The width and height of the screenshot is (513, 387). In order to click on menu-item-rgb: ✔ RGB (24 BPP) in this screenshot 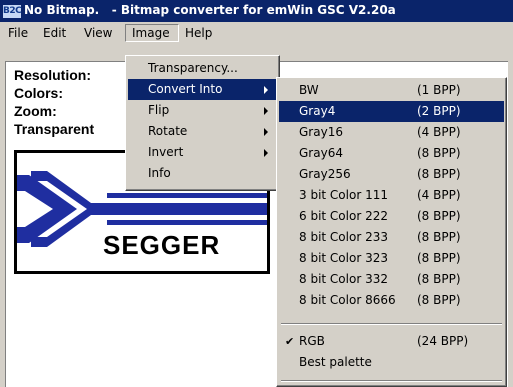, I will do `click(391, 341)`.